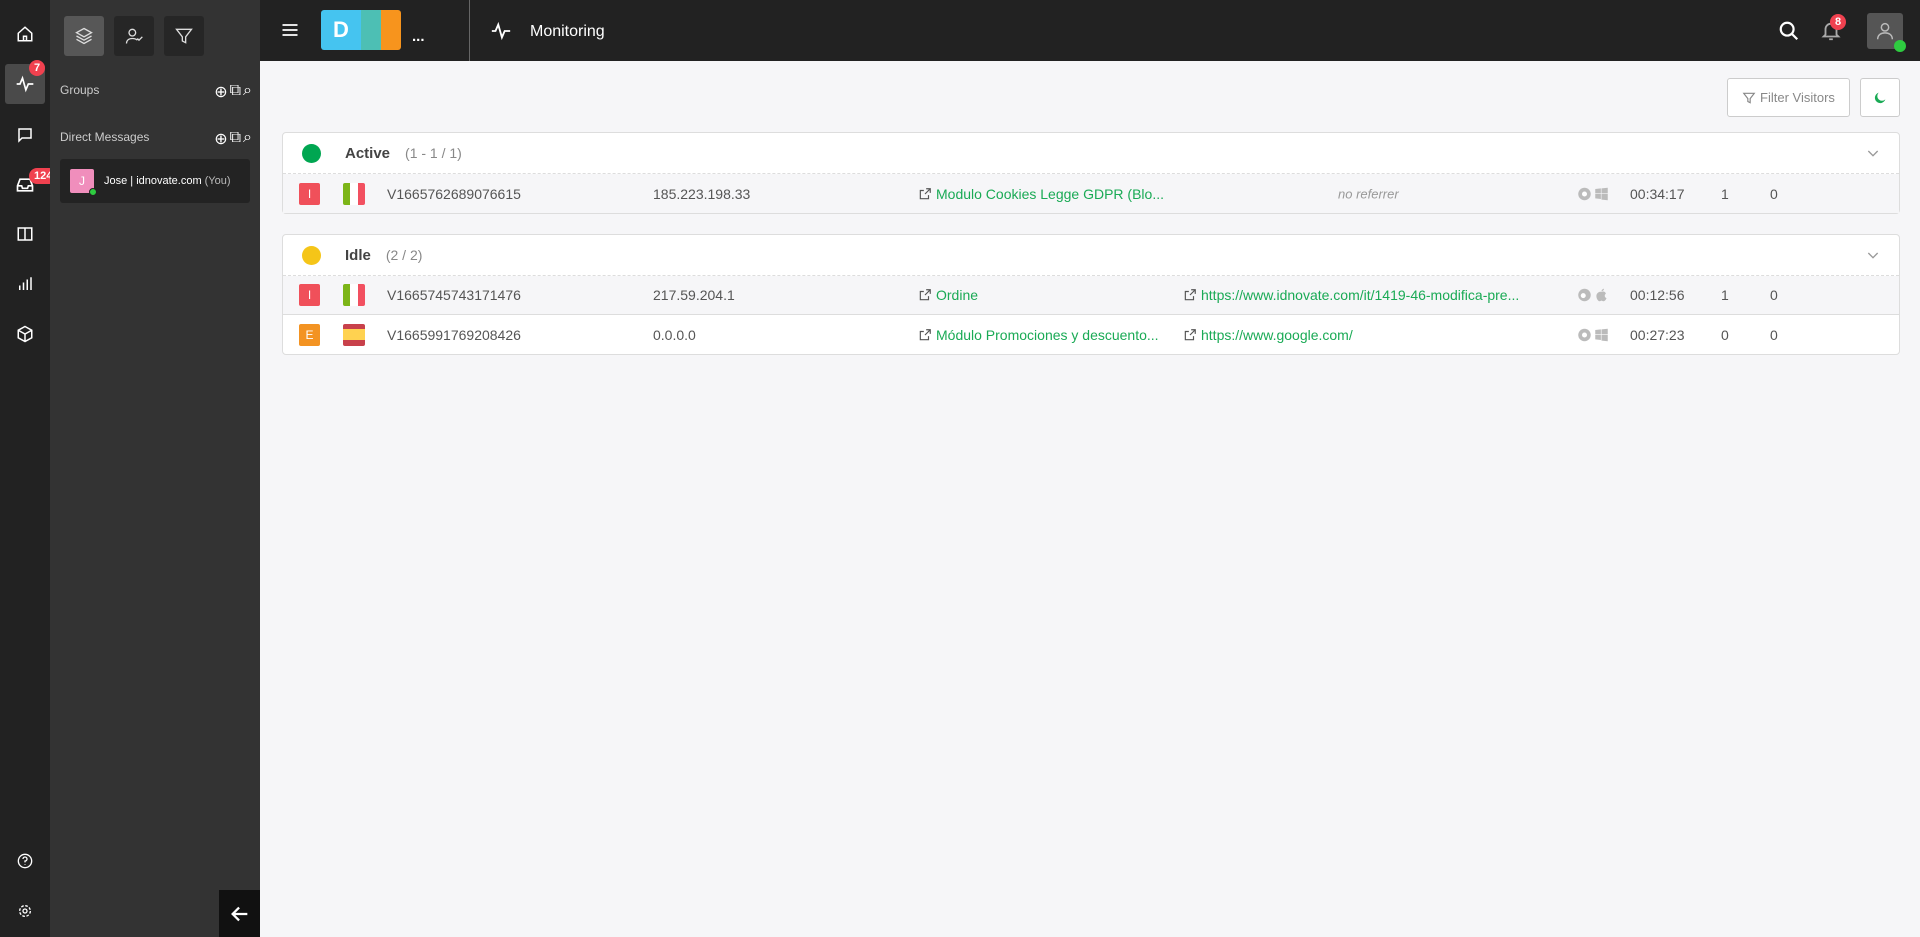 The image size is (1920, 937). I want to click on help-icon, so click(25, 861).